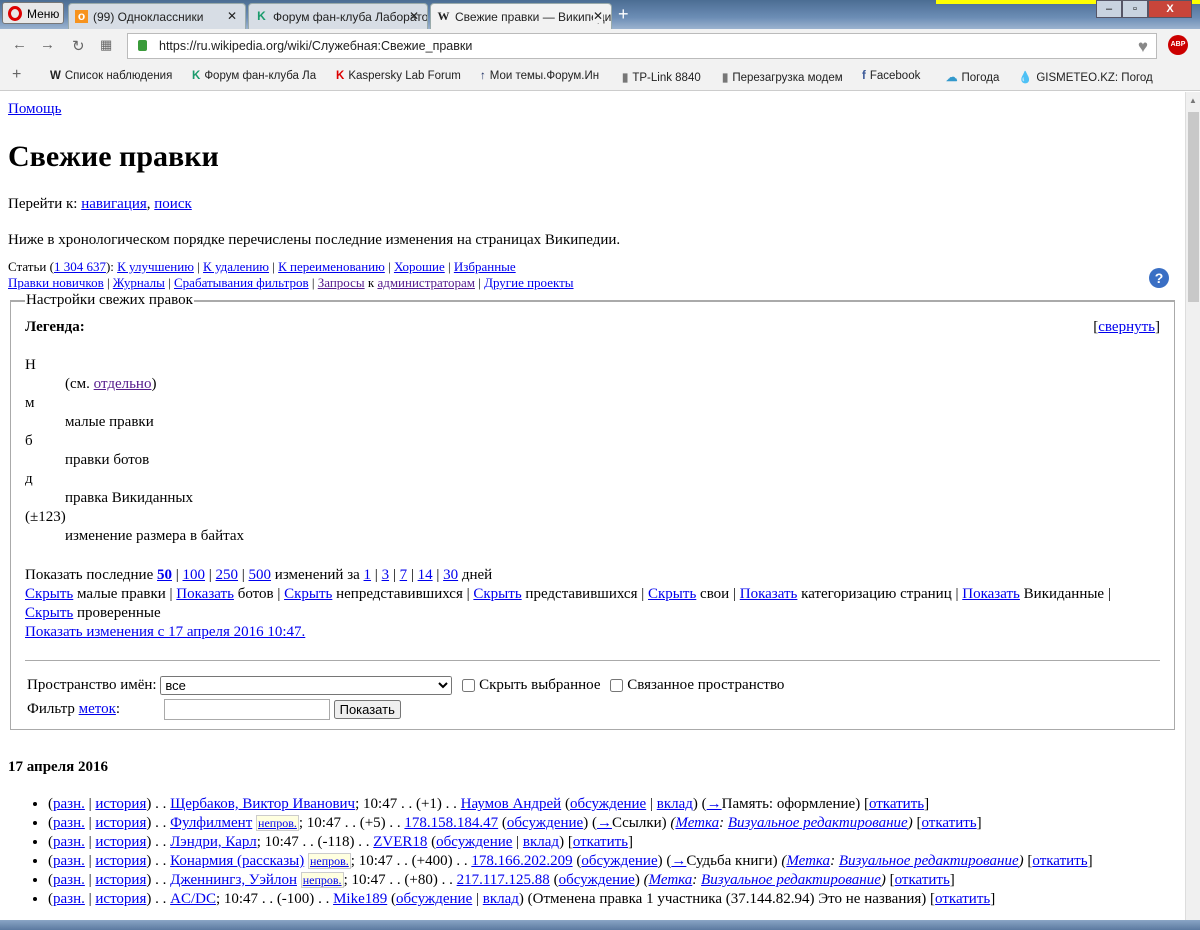 The image size is (1200, 930). I want to click on limit-link: 250, so click(227, 575).